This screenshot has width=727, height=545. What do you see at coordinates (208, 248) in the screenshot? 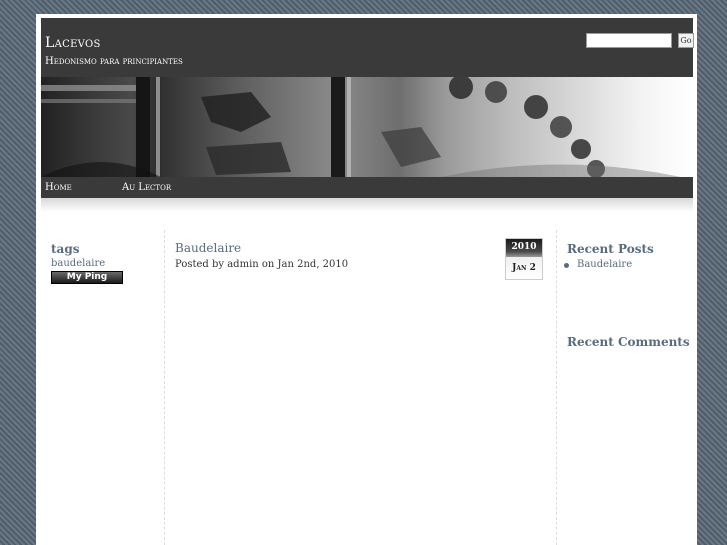
I see `post-title: Baudelaire` at bounding box center [208, 248].